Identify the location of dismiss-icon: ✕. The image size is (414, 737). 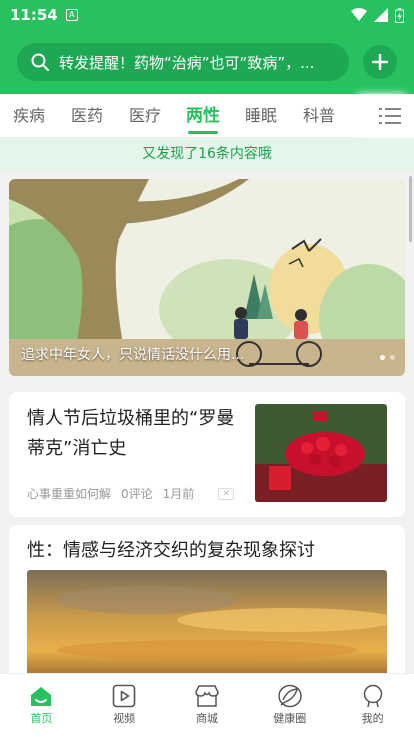
(226, 493).